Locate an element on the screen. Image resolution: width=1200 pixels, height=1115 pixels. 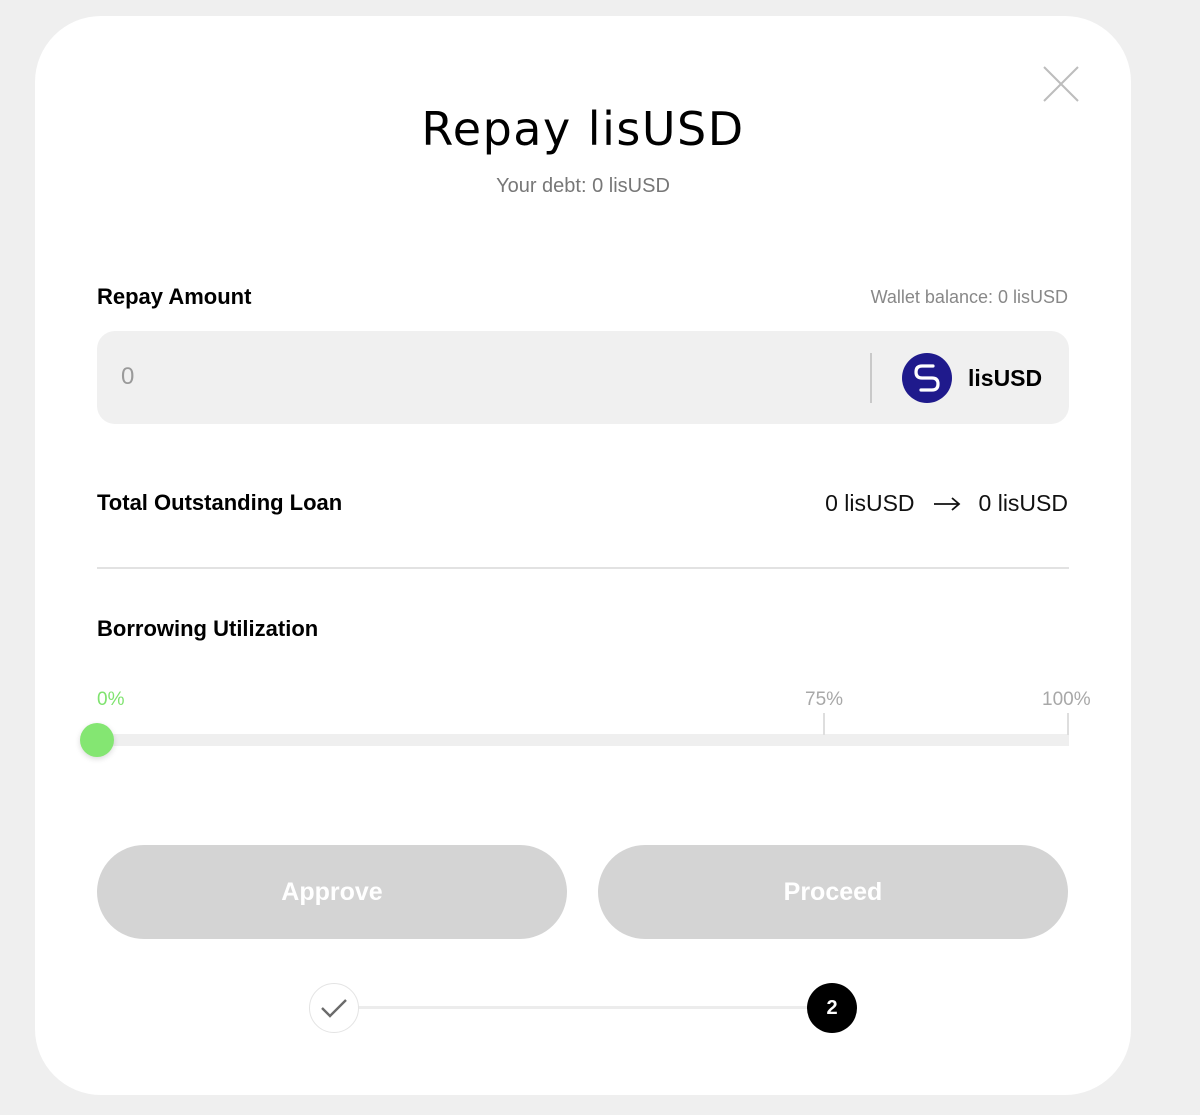
debt-text: Your debt: 0 lisUSD is located at coordinates (583, 186).